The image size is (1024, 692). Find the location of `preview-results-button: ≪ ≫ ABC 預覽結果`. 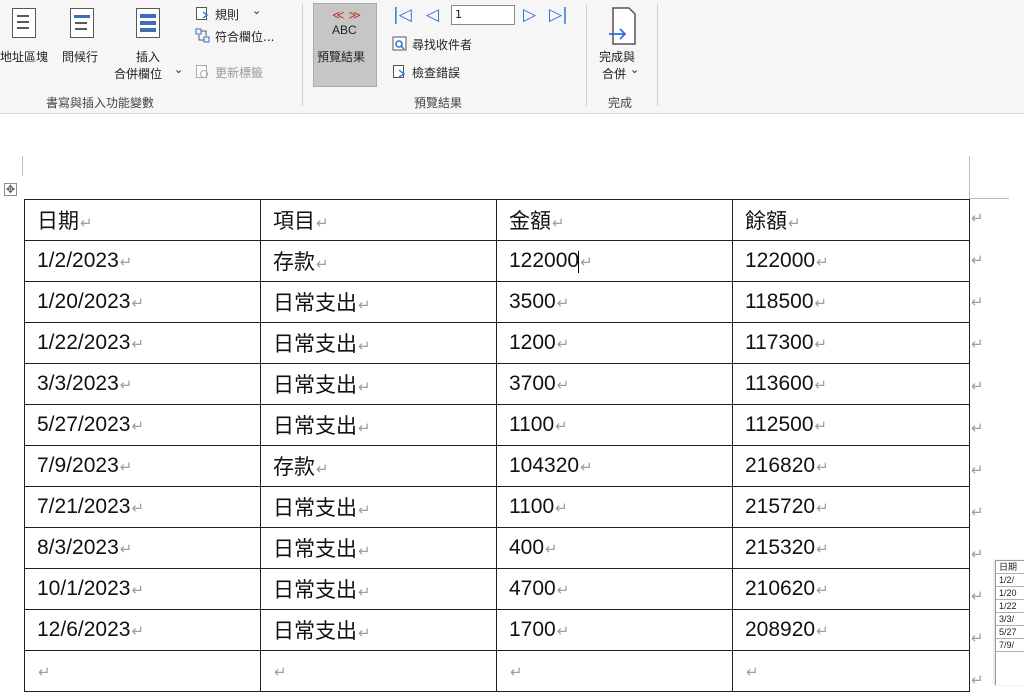

preview-results-button: ≪ ≫ ABC 預覽結果 is located at coordinates (345, 45).